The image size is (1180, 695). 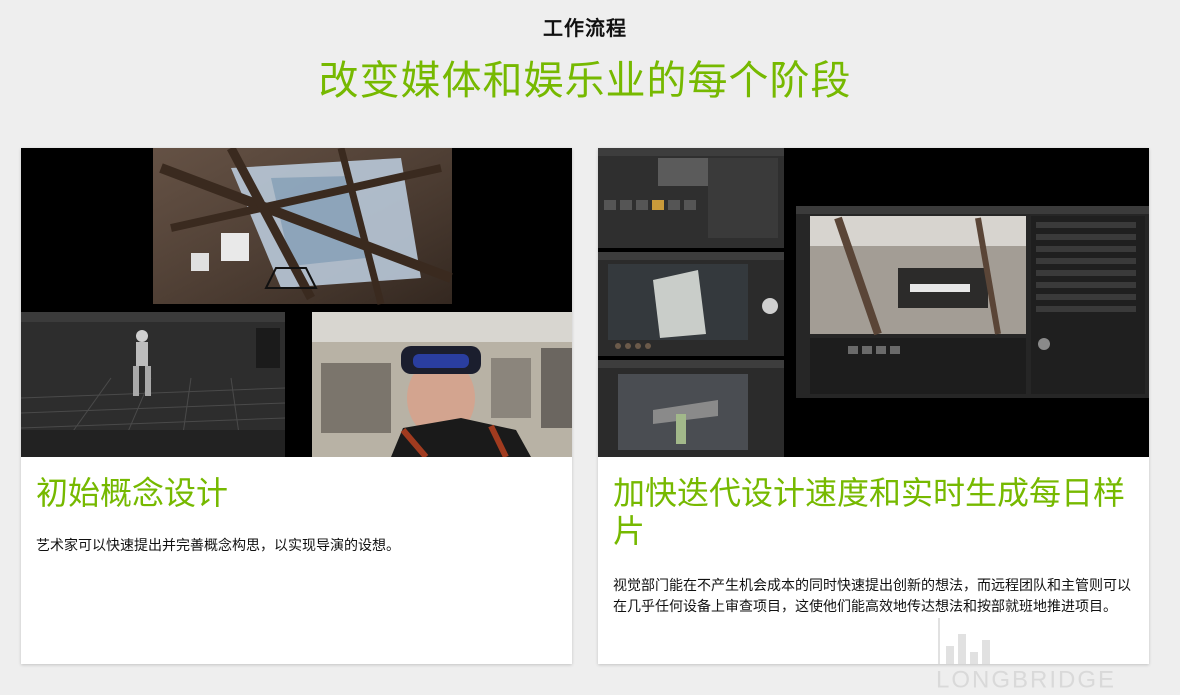 What do you see at coordinates (869, 512) in the screenshot?
I see `card-title-realtime: 加快迭代设计速度和实时生成每日样片` at bounding box center [869, 512].